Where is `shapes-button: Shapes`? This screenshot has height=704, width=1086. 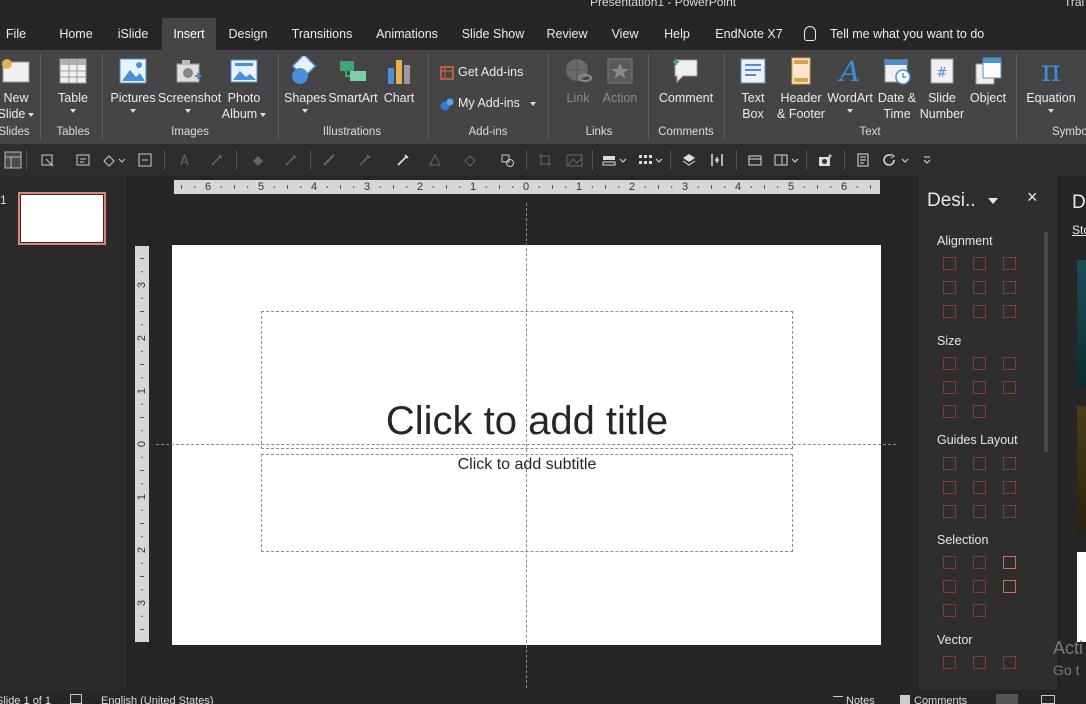 shapes-button: Shapes is located at coordinates (305, 84).